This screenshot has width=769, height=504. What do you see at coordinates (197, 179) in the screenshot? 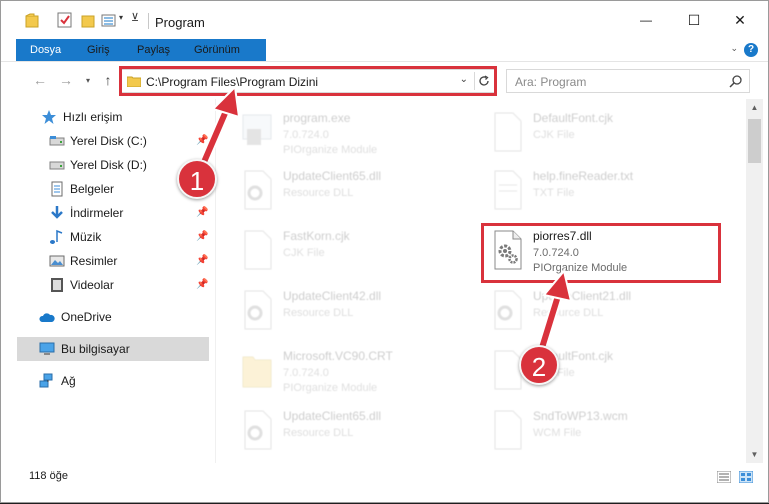
I see `callout-badge-1: 1` at bounding box center [197, 179].